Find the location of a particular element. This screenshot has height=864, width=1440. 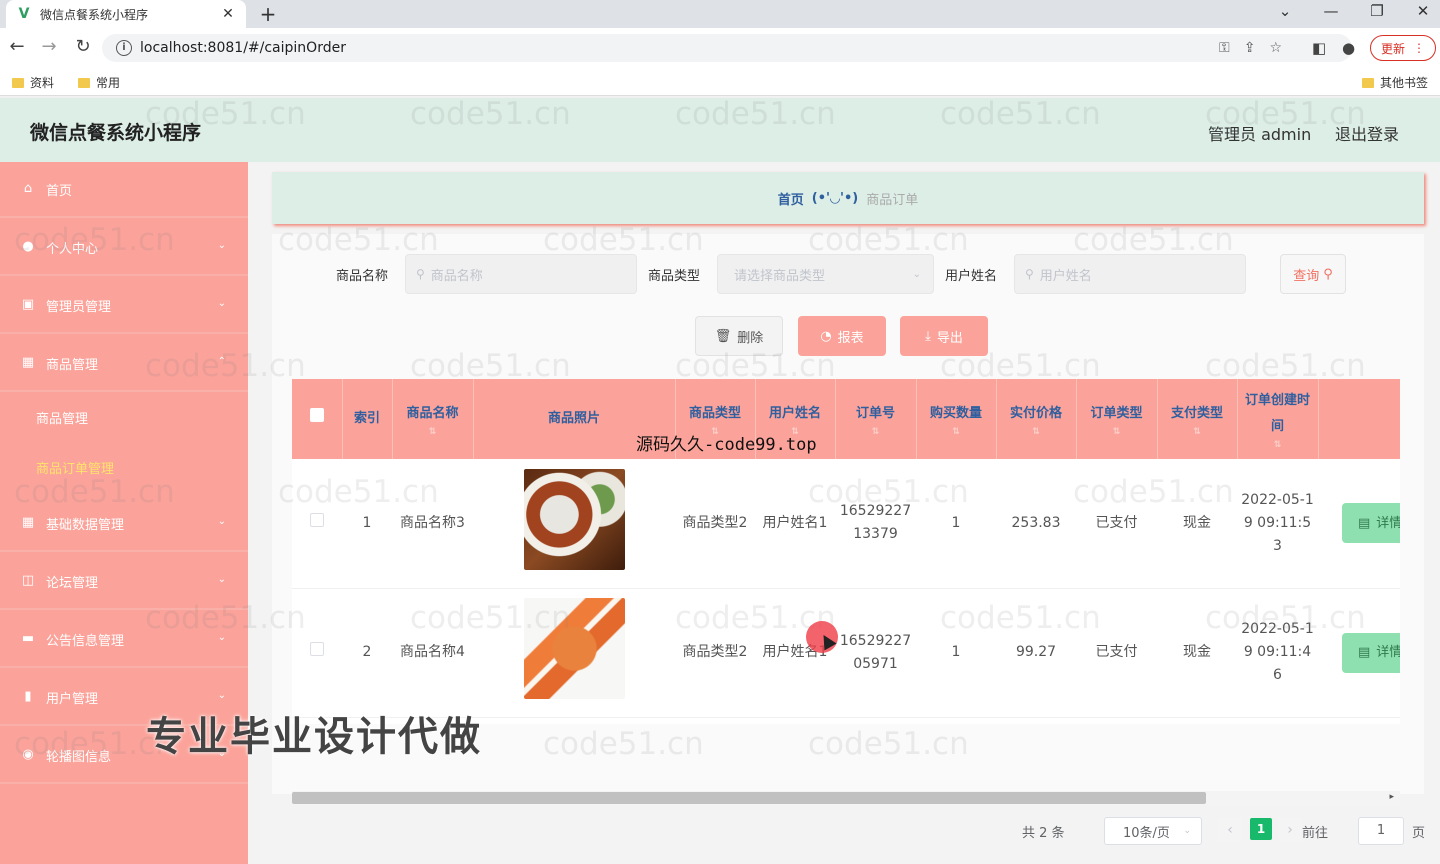

prev-page-button: ‹ is located at coordinates (1230, 830).